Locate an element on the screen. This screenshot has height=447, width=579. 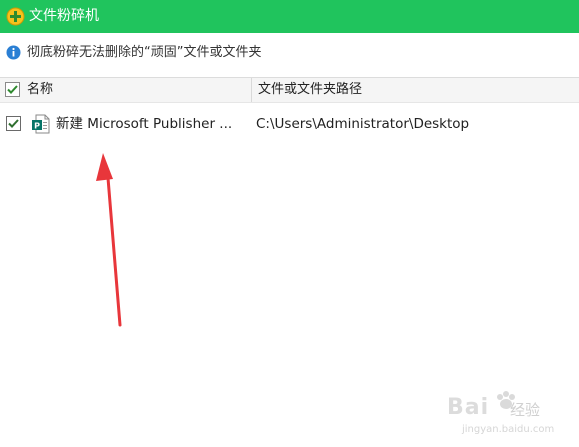
watermark-brand-suffix: 经验 is located at coordinates (525, 410).